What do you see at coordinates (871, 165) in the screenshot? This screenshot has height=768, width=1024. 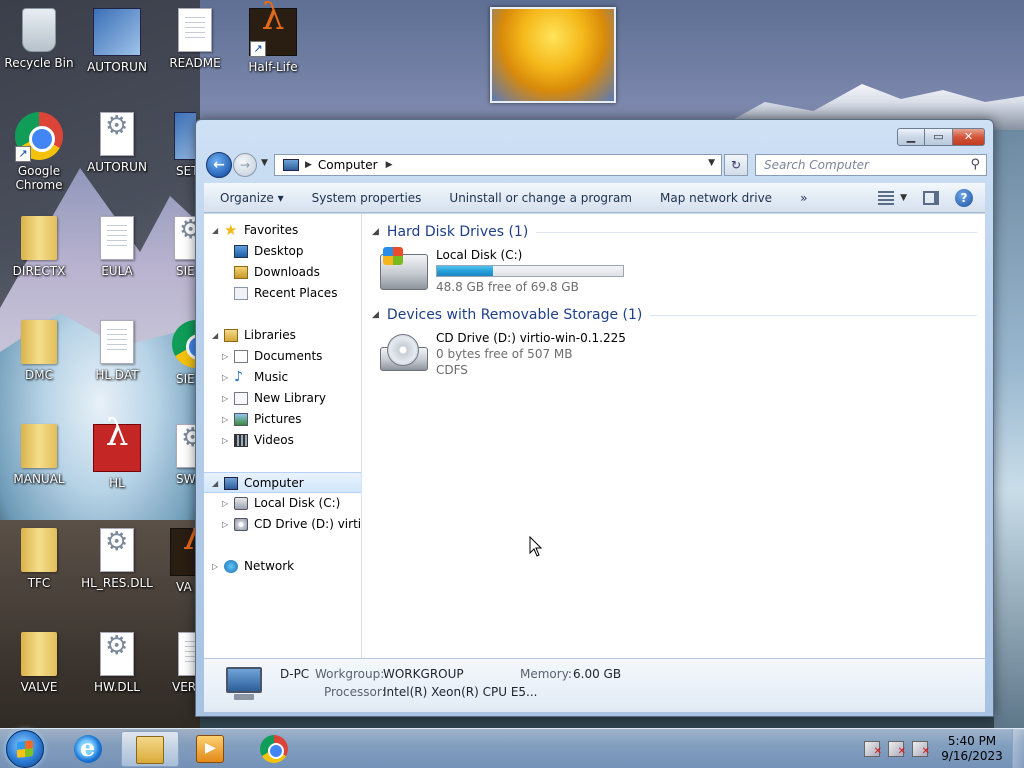 I see `search-input: Search Computer ⚲` at bounding box center [871, 165].